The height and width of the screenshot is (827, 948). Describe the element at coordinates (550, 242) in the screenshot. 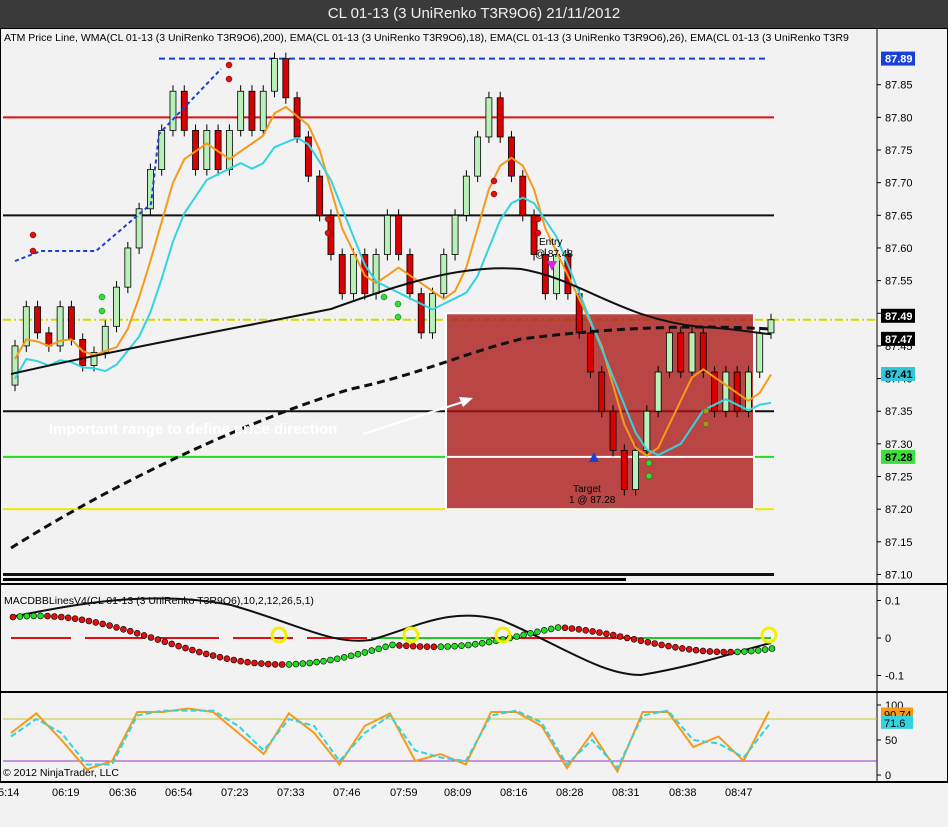

I see `entry-label: Entry` at that location.